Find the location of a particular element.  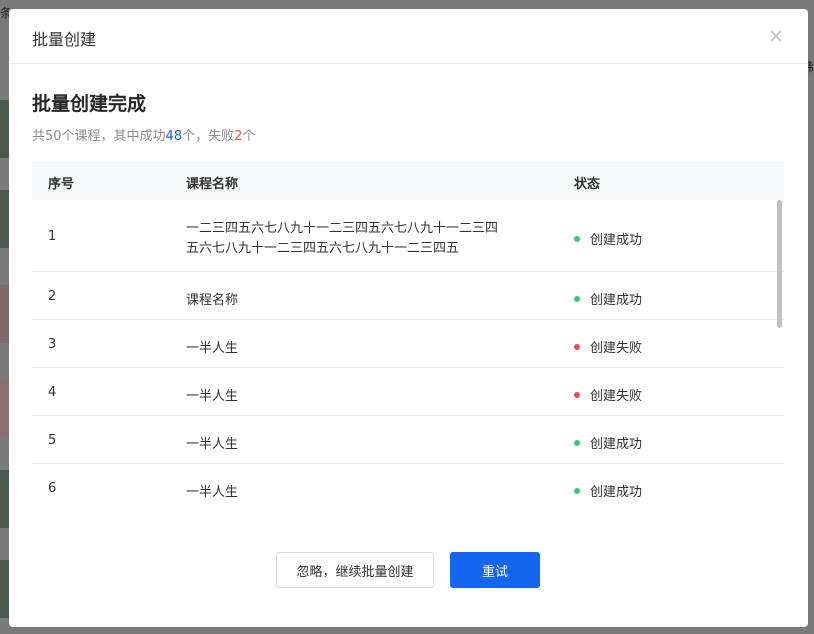

modal-title: 批量创建 is located at coordinates (64, 39).